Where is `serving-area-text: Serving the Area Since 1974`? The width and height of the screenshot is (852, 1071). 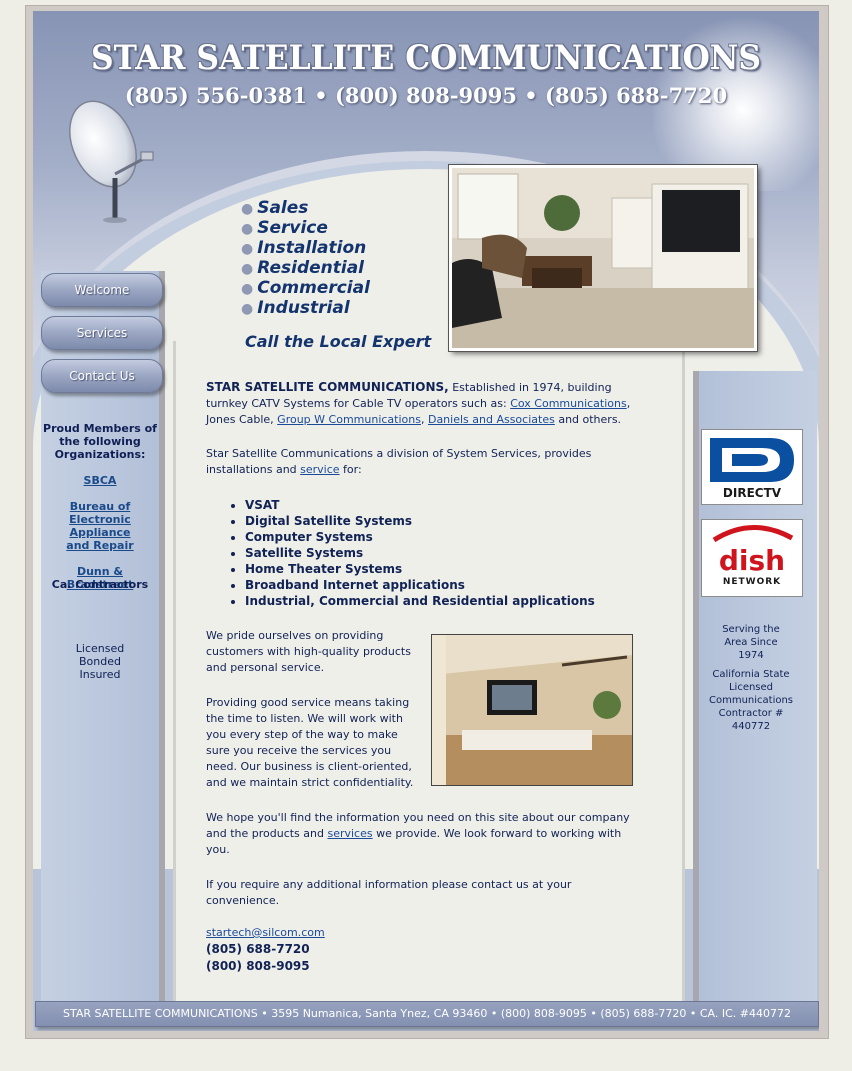 serving-area-text: Serving the Area Since 1974 is located at coordinates (751, 642).